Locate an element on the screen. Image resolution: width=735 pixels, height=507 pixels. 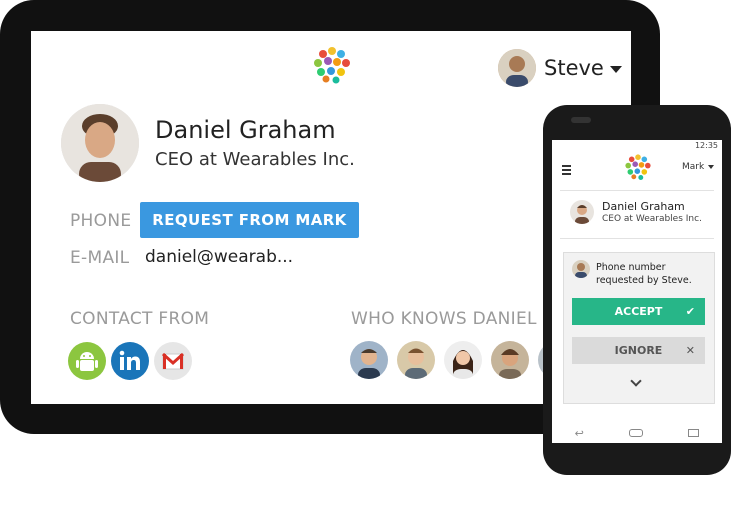
phone-label: PHONE is located at coordinates (101, 221).